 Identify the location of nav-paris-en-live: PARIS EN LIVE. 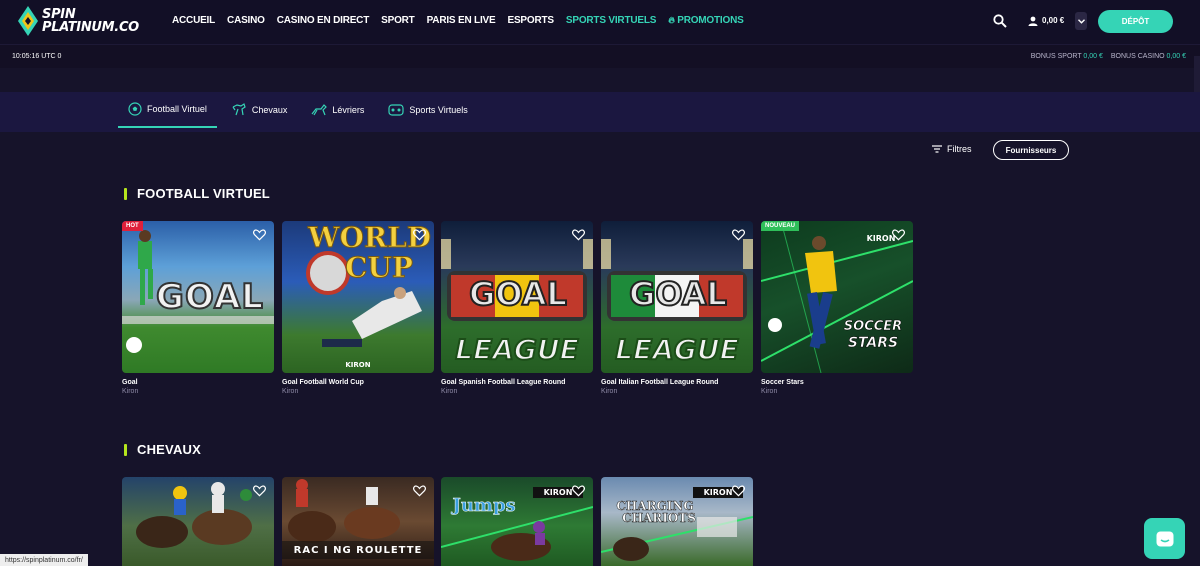
(461, 20).